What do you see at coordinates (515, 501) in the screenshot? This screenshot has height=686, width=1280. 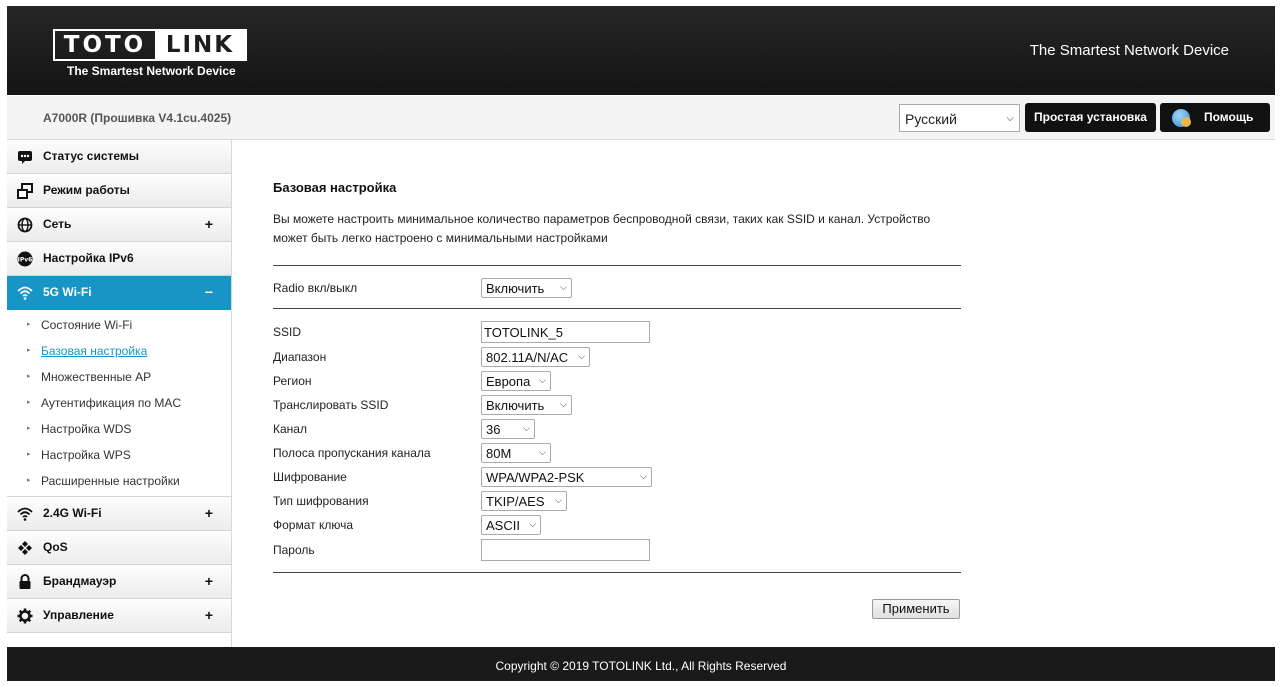 I see `cipher-type-select-value: TKIP/AES` at bounding box center [515, 501].